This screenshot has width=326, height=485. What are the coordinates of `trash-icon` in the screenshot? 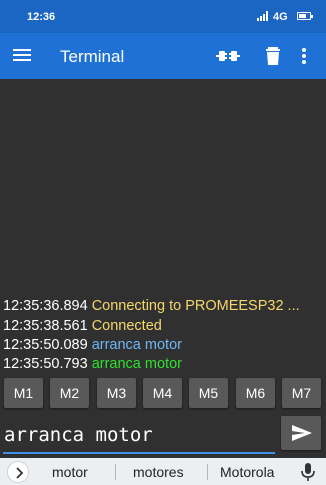 It's located at (273, 56).